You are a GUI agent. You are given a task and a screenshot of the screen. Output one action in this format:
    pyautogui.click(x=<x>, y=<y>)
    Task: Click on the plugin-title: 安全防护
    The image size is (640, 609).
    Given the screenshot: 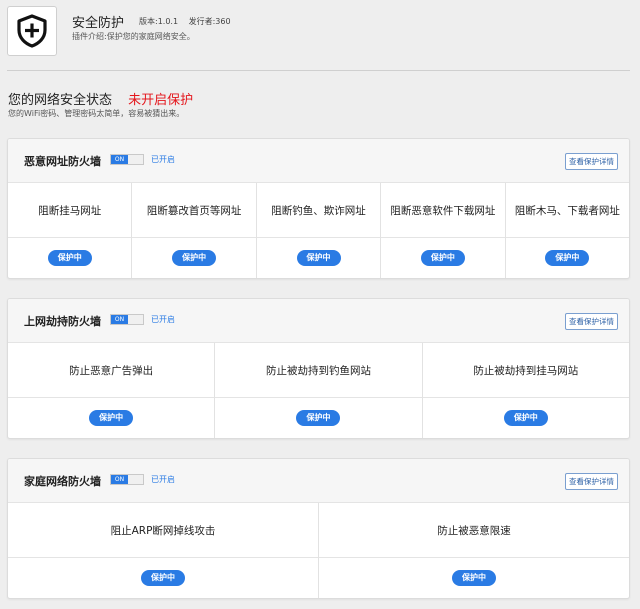 What is the action you would take?
    pyautogui.click(x=98, y=23)
    